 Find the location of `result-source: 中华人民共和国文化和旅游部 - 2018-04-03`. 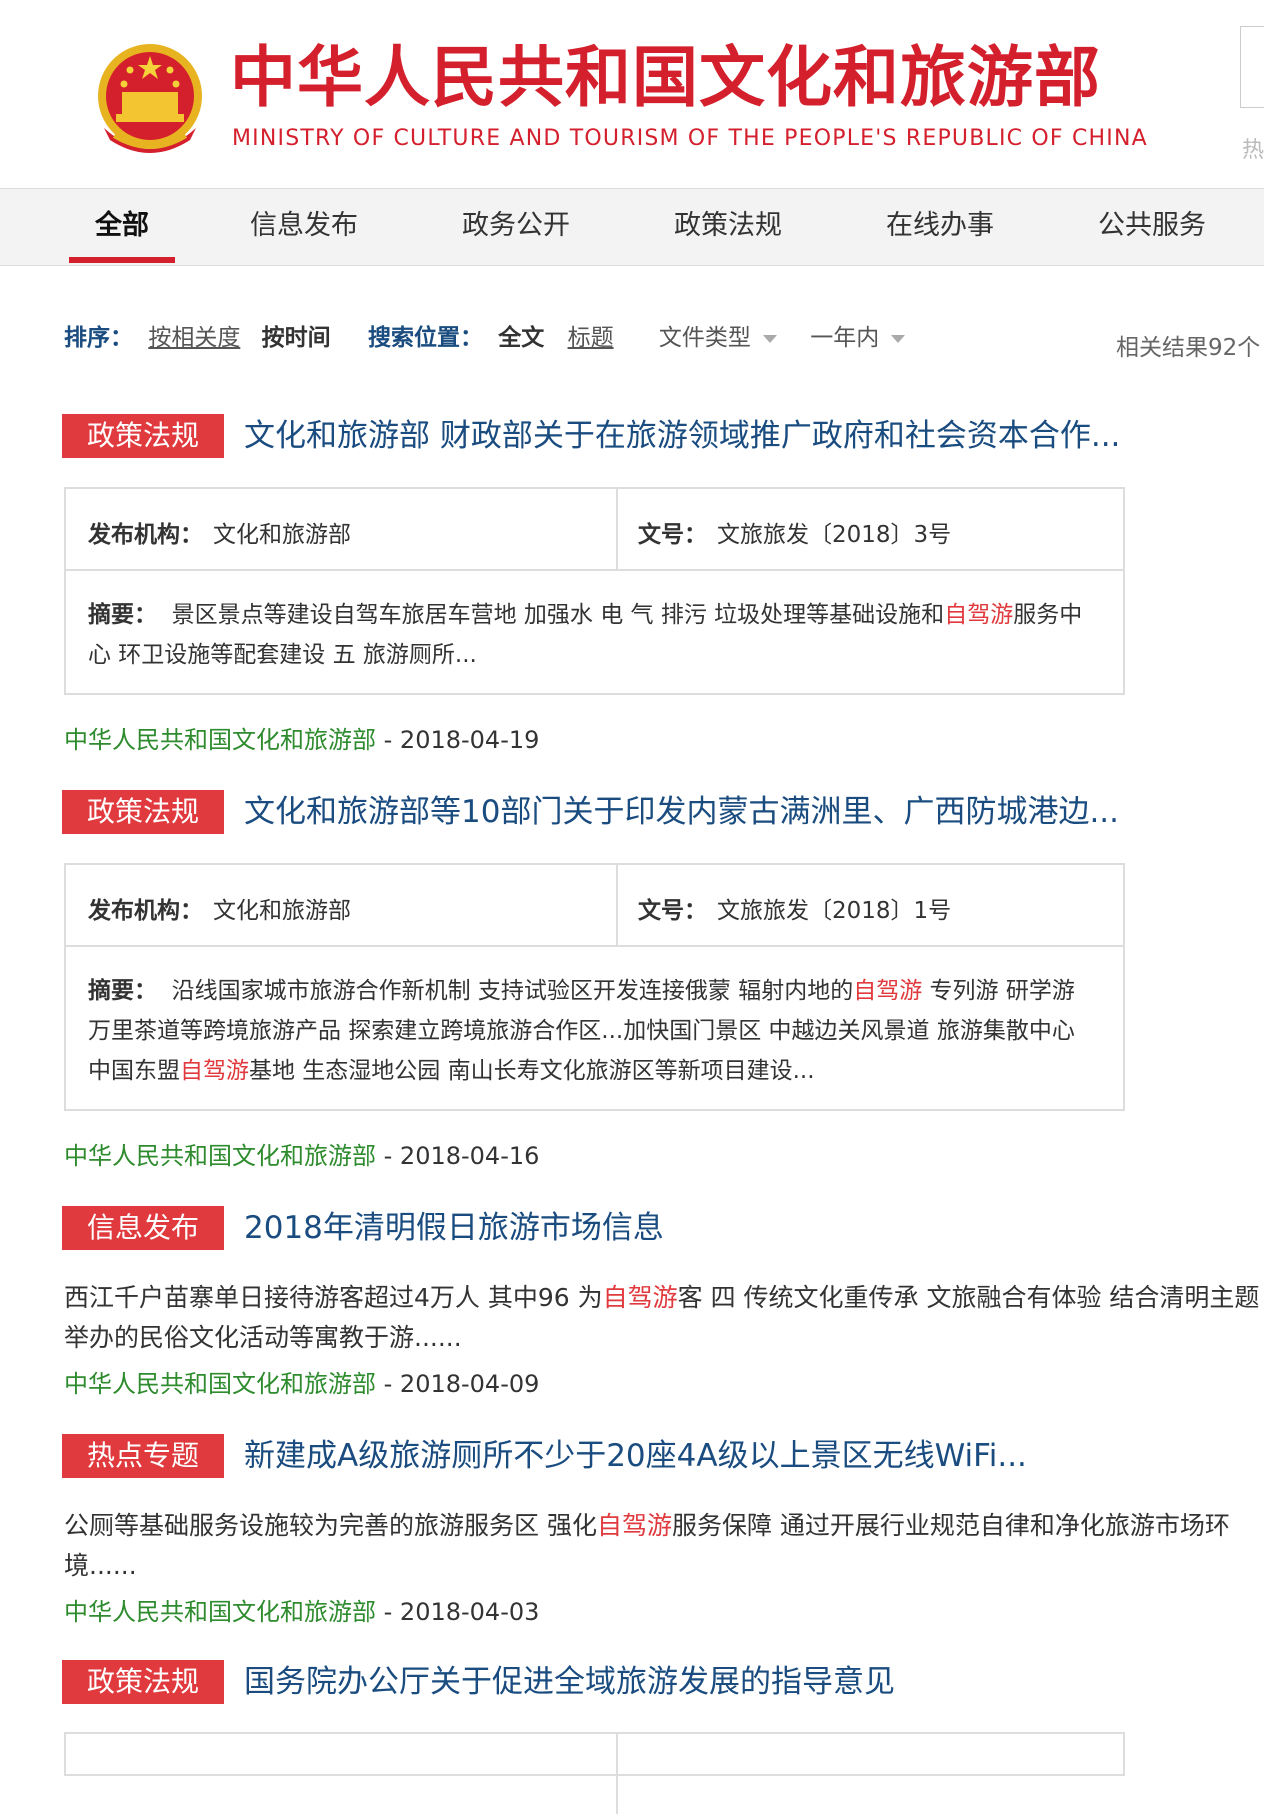

result-source: 中华人民共和国文化和旅游部 - 2018-04-03 is located at coordinates (301, 1609).